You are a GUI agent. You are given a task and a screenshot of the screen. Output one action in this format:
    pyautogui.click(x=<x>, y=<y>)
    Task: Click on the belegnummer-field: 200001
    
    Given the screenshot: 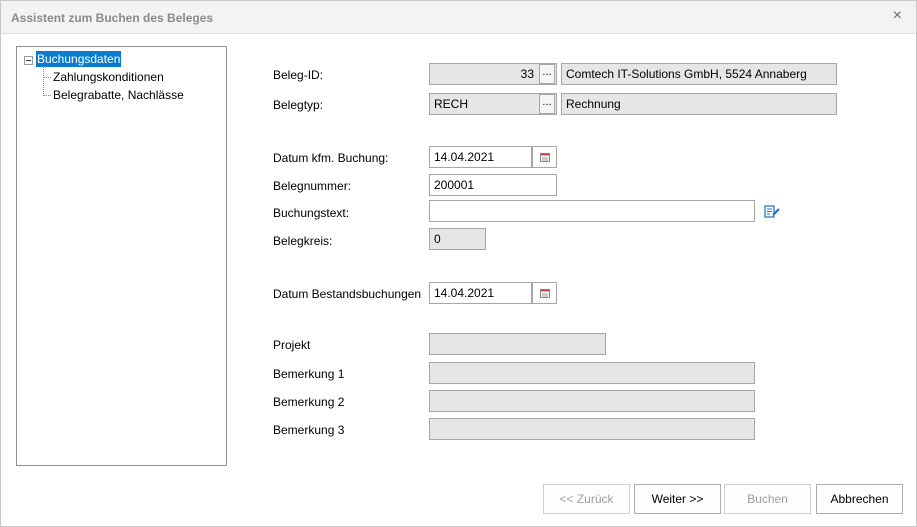 What is the action you would take?
    pyautogui.click(x=493, y=185)
    